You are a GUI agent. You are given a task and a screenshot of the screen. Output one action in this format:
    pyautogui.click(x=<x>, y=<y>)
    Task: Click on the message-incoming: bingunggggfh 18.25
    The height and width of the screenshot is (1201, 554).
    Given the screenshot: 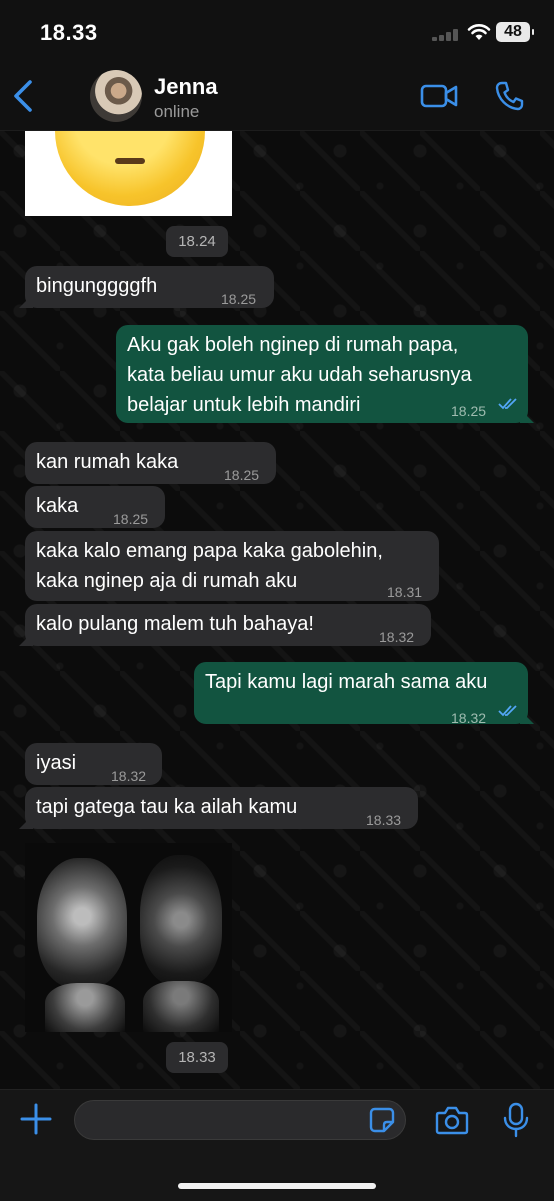 What is the action you would take?
    pyautogui.click(x=149, y=287)
    